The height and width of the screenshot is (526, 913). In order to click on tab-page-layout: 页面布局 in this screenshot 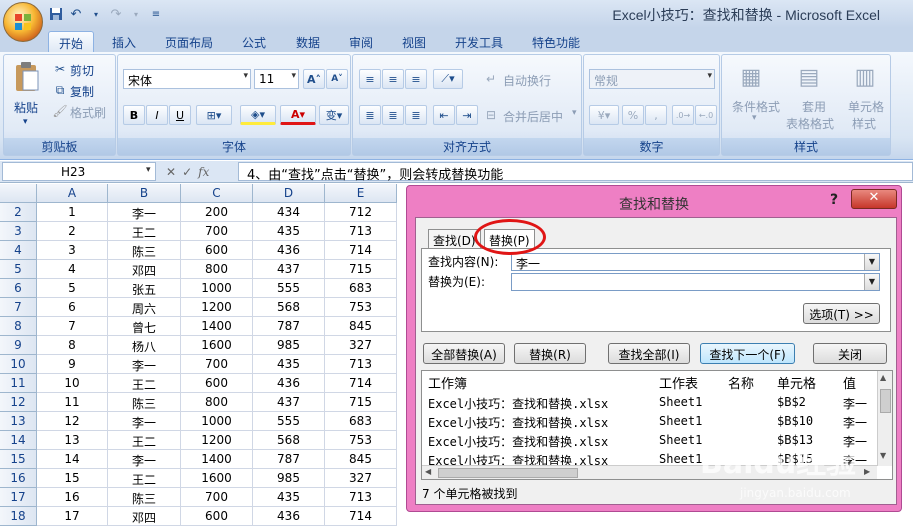, I will do `click(189, 41)`.